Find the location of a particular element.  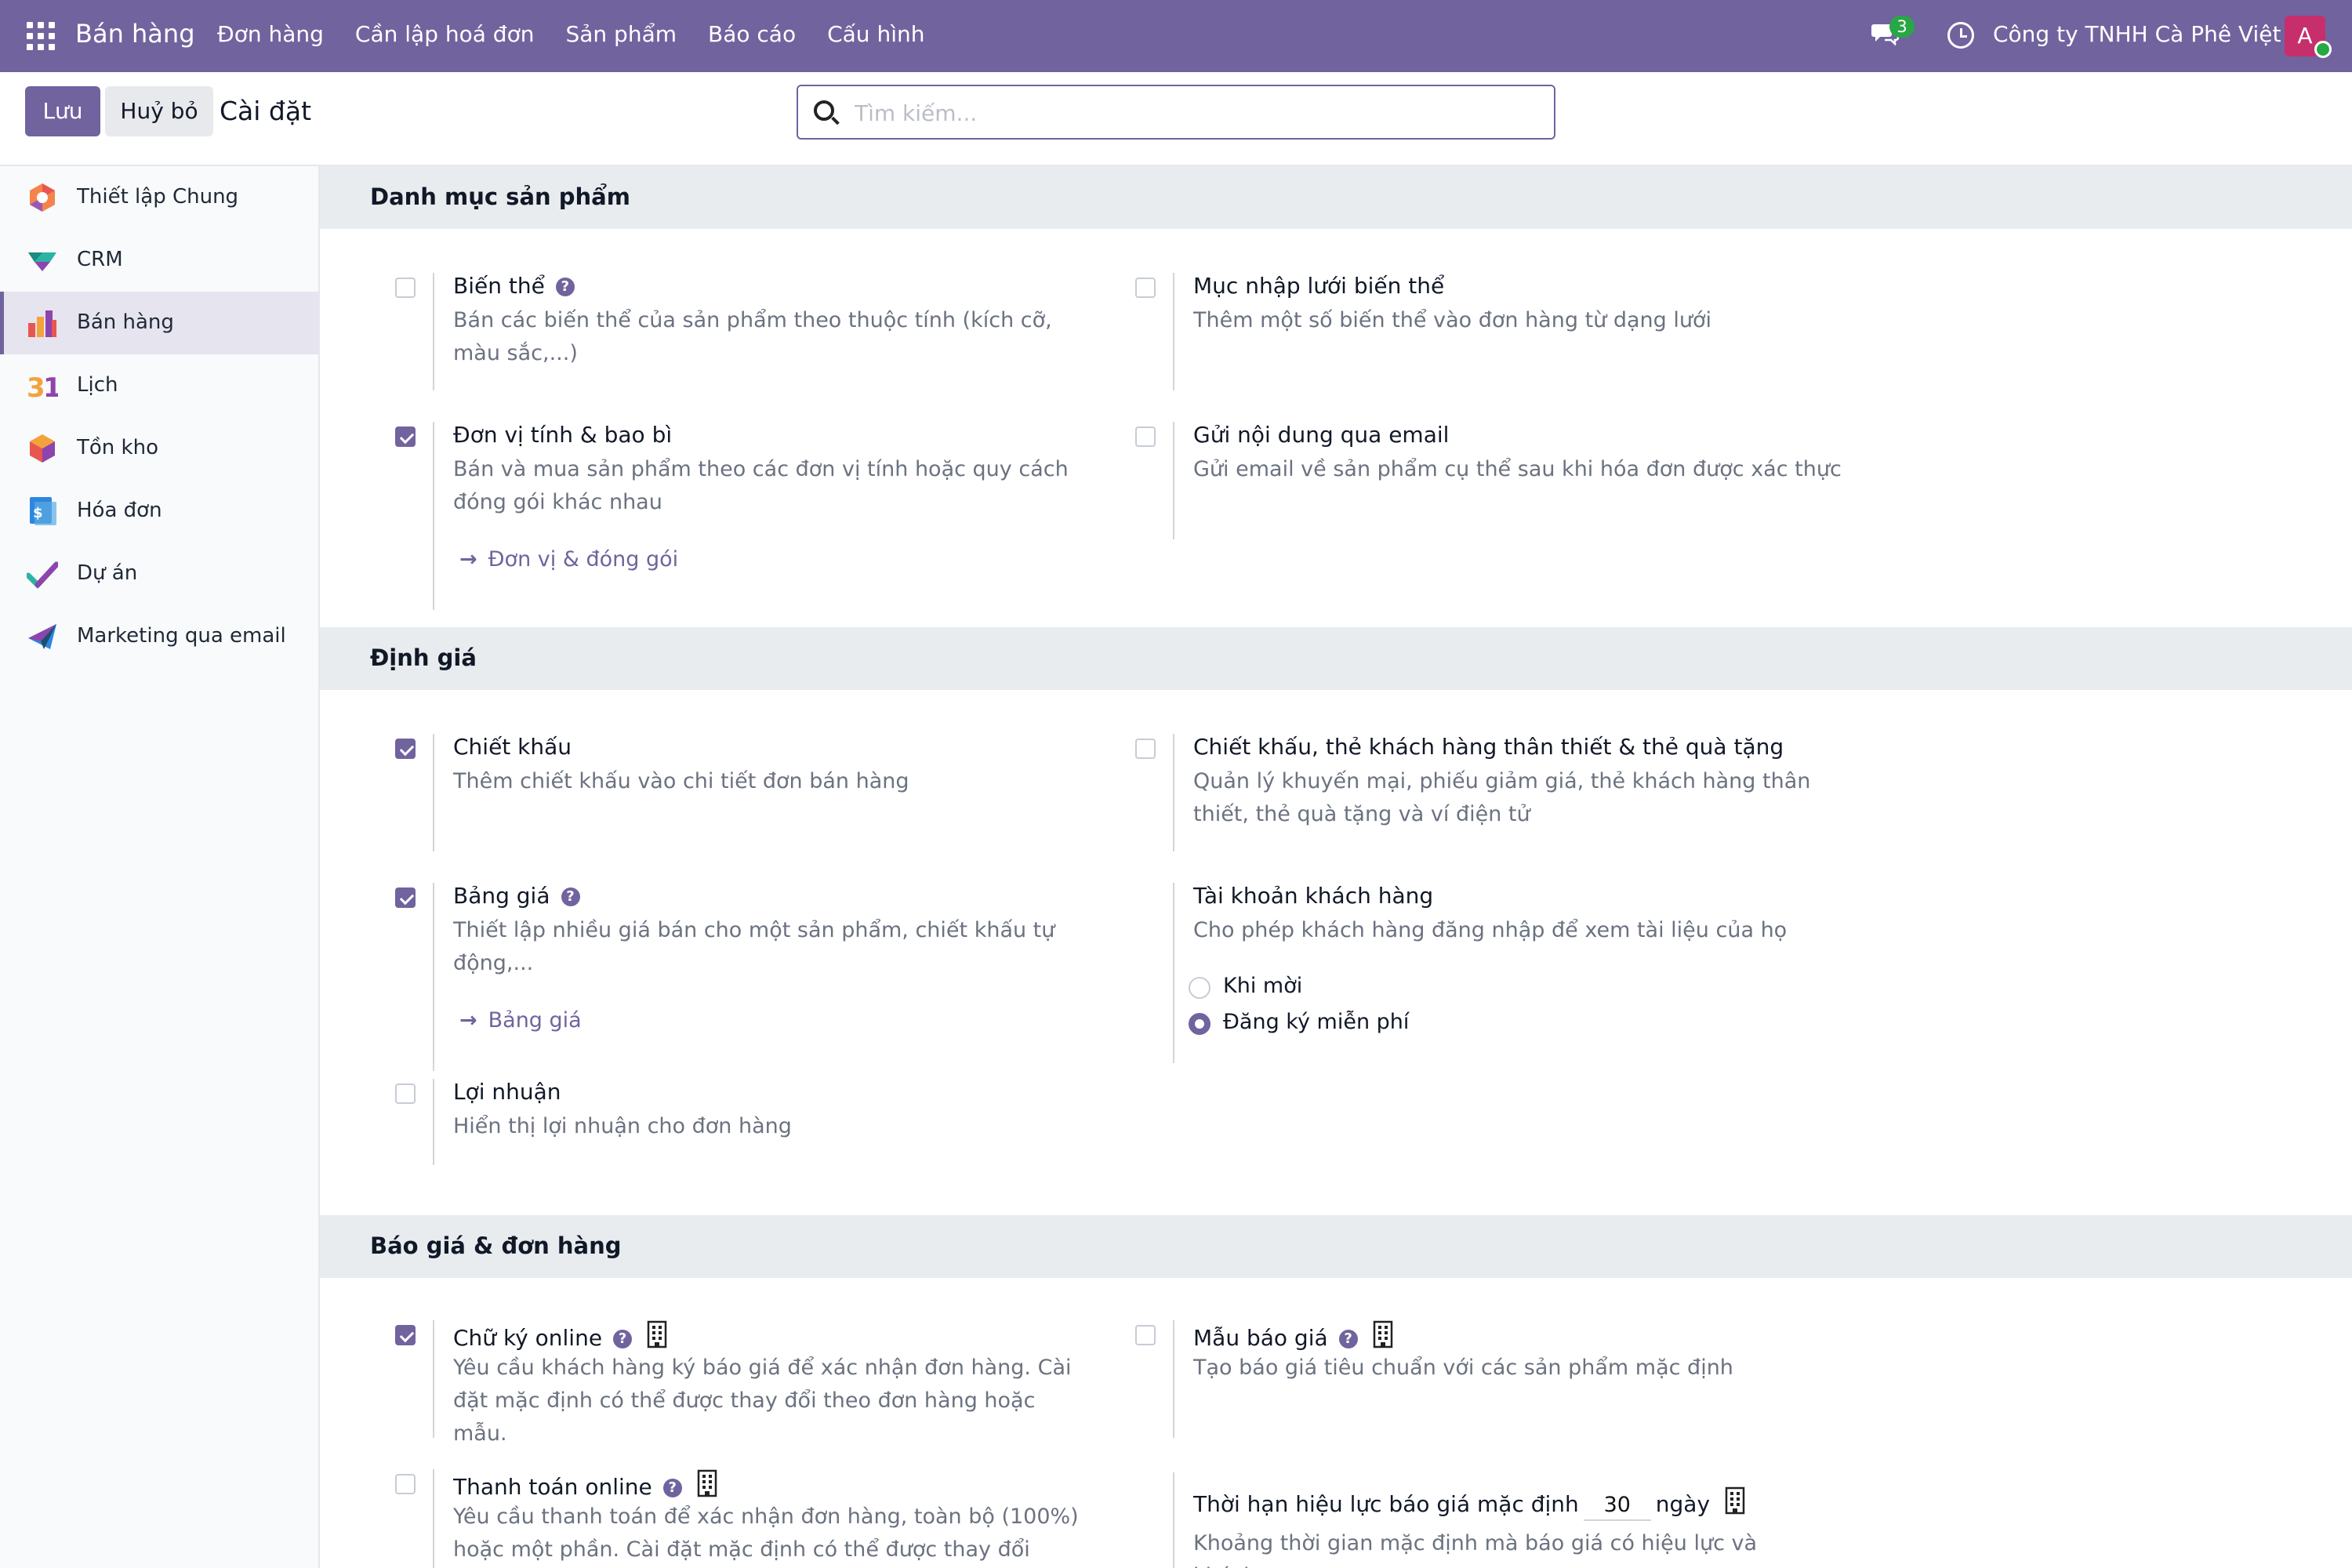

app-title: Bán hàng is located at coordinates (135, 34).